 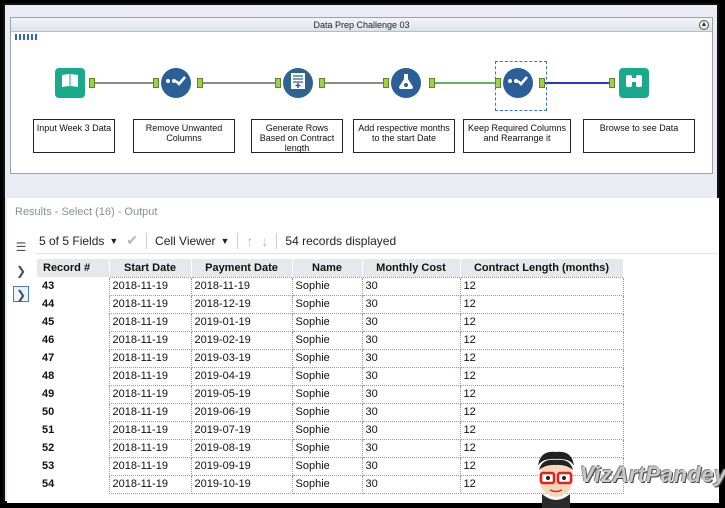 I want to click on input-anchor-icon: ❯, so click(x=21, y=270).